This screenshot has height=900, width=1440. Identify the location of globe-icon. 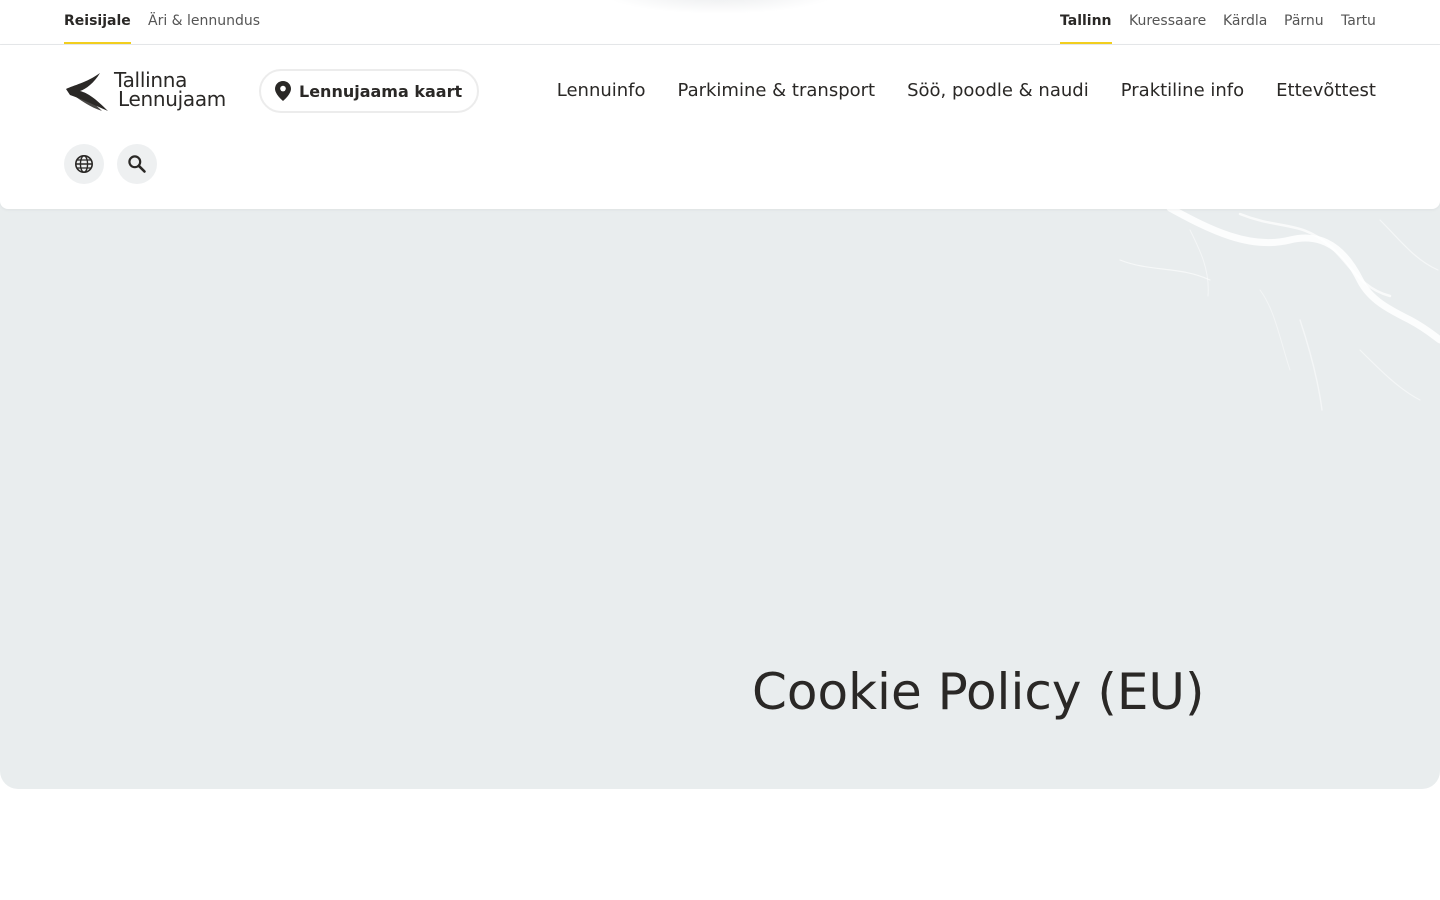
(84, 164).